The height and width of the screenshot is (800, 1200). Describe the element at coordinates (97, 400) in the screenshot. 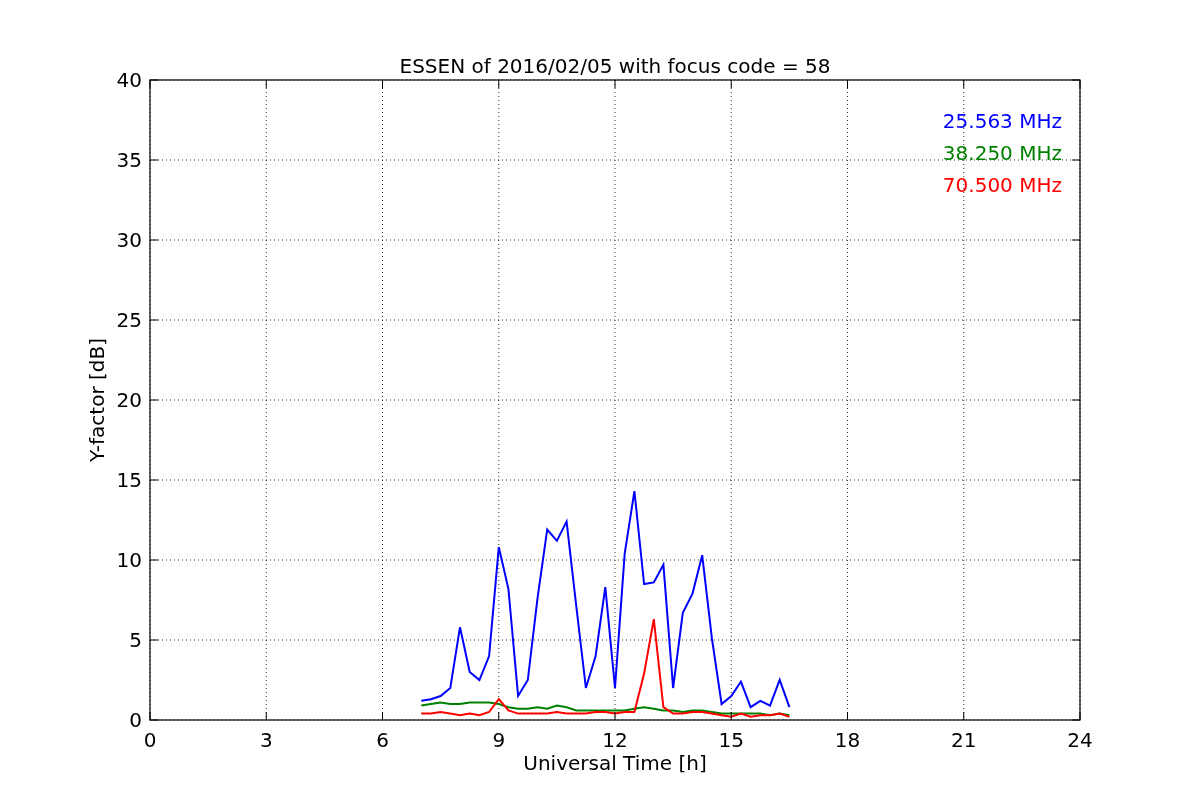

I see `y-axis-label: Y-factor [dB]` at that location.